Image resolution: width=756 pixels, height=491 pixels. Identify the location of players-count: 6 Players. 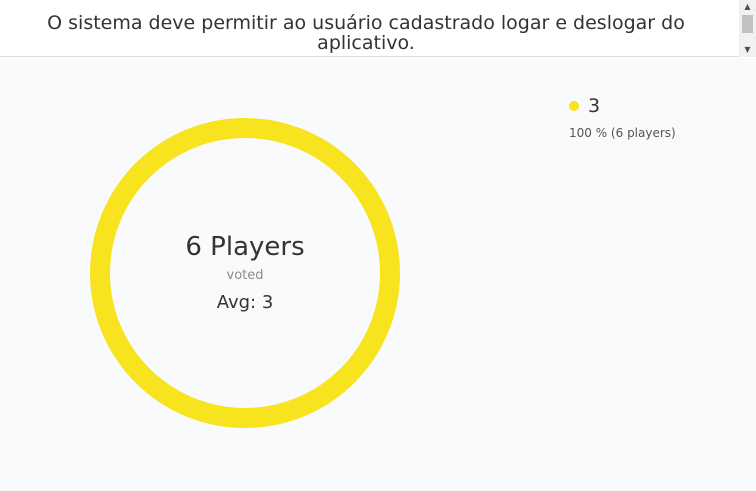
(245, 247).